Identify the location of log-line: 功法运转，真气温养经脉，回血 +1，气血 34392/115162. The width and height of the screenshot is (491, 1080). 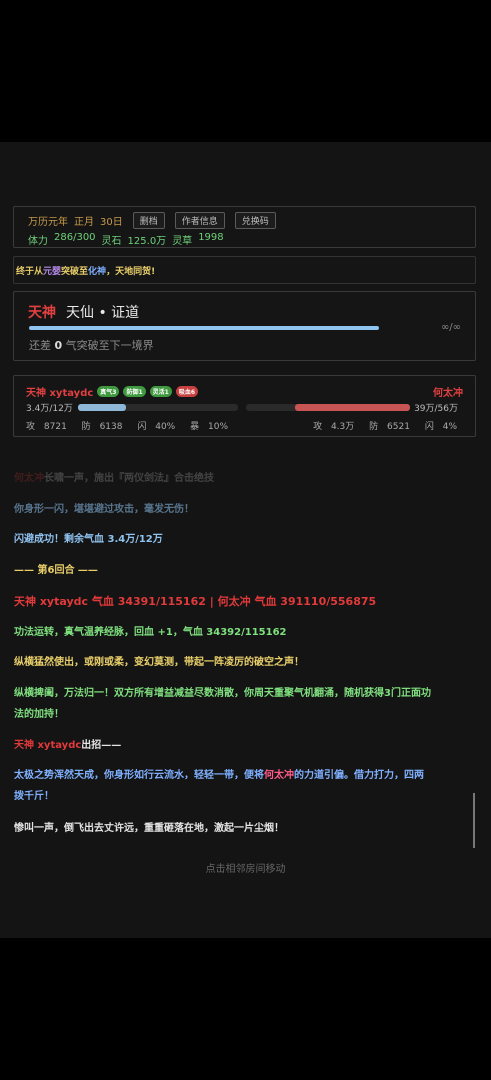
(150, 632).